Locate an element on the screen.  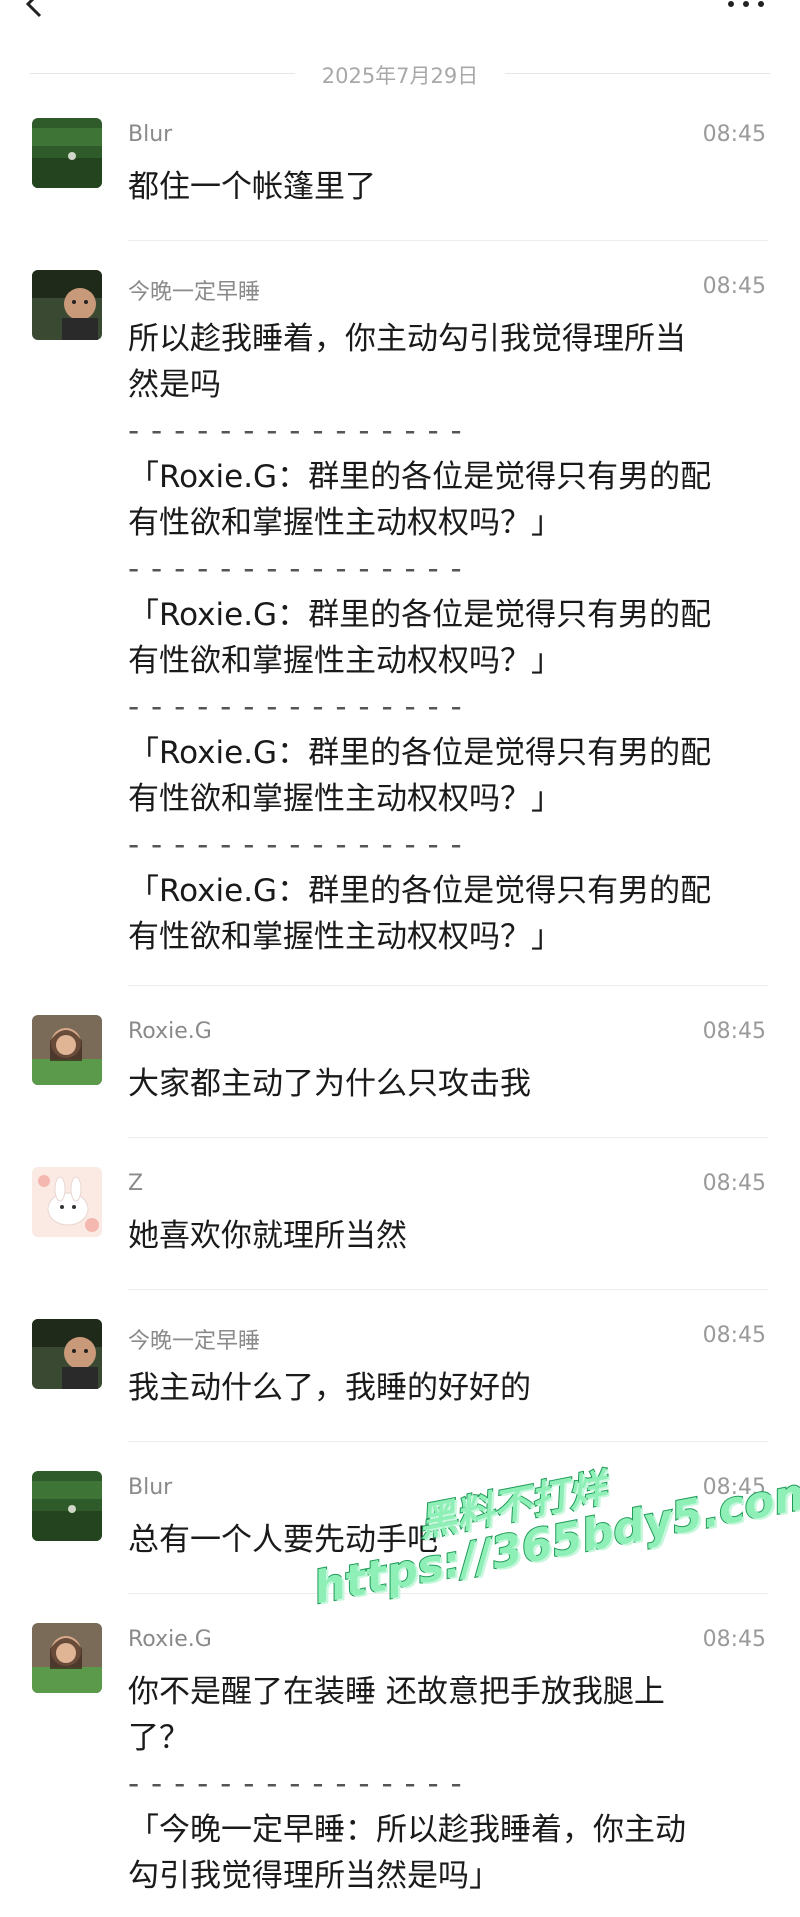
date-label: 2025年7月29日 is located at coordinates (400, 76).